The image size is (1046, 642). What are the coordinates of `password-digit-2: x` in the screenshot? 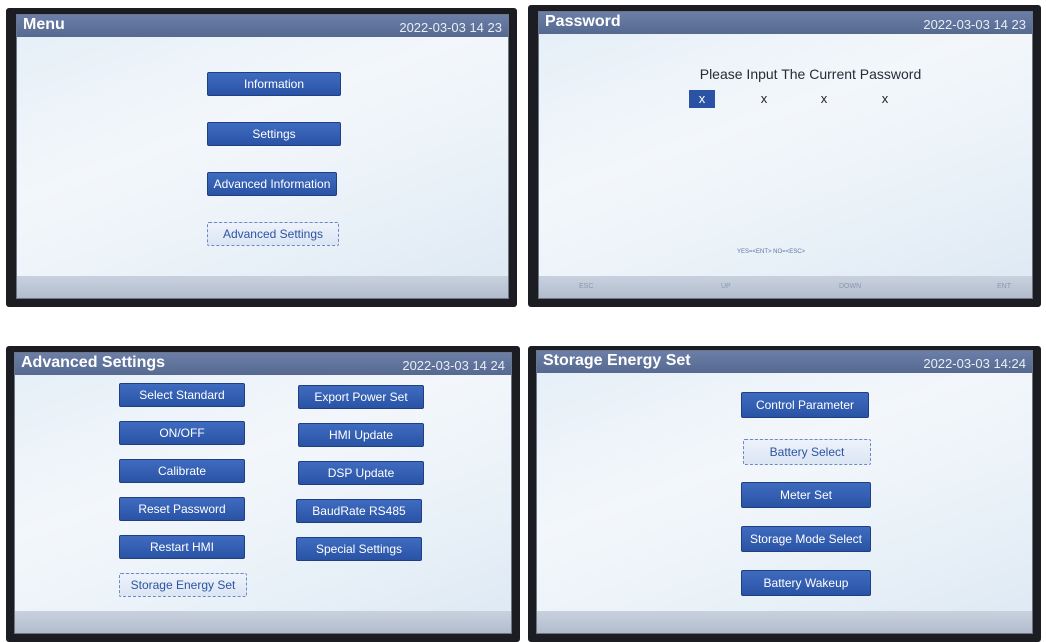 It's located at (764, 99).